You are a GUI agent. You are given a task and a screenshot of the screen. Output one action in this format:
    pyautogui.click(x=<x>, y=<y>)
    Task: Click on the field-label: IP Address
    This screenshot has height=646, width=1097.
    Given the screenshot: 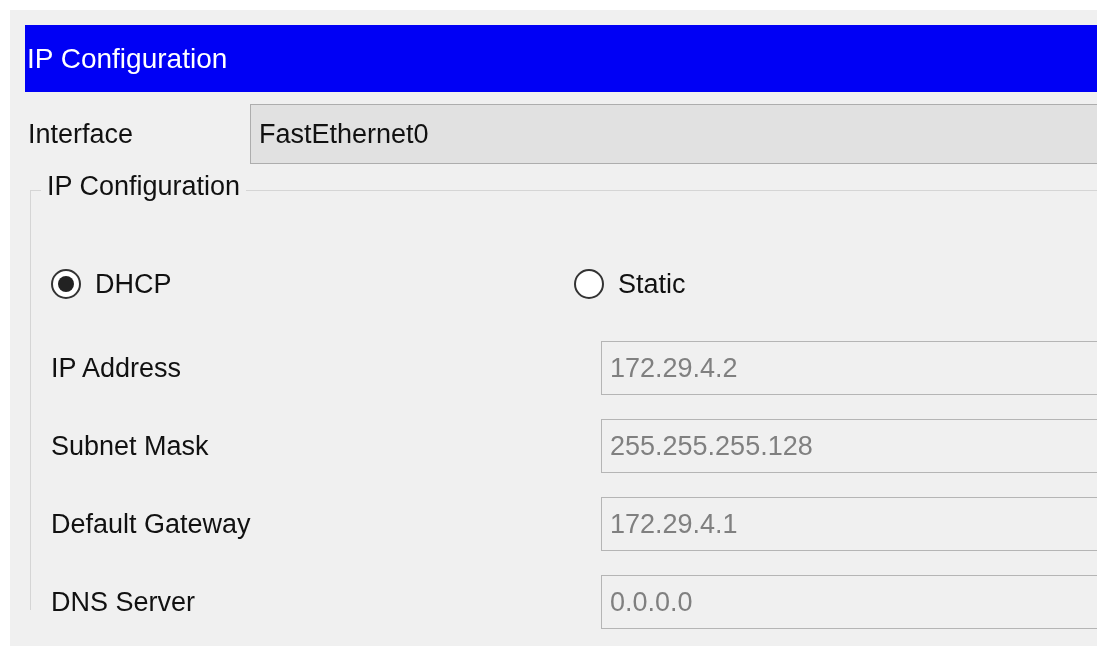 What is the action you would take?
    pyautogui.click(x=117, y=368)
    